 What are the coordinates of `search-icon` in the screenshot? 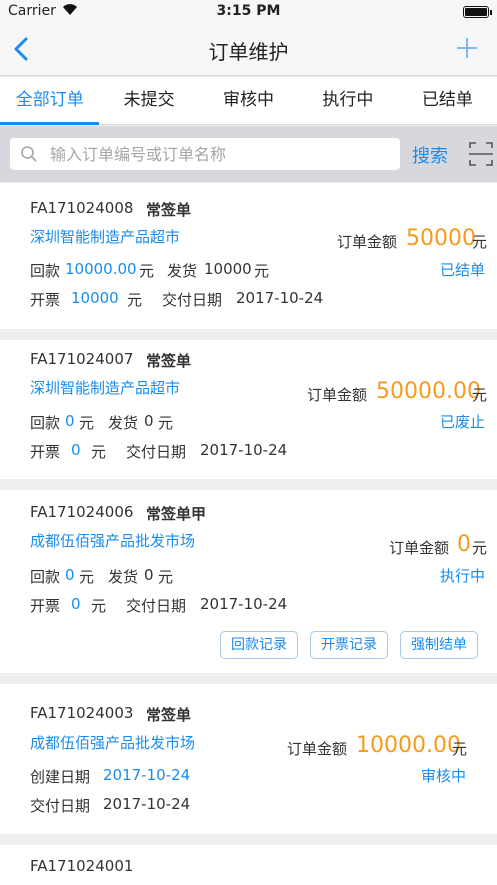 It's located at (29, 154).